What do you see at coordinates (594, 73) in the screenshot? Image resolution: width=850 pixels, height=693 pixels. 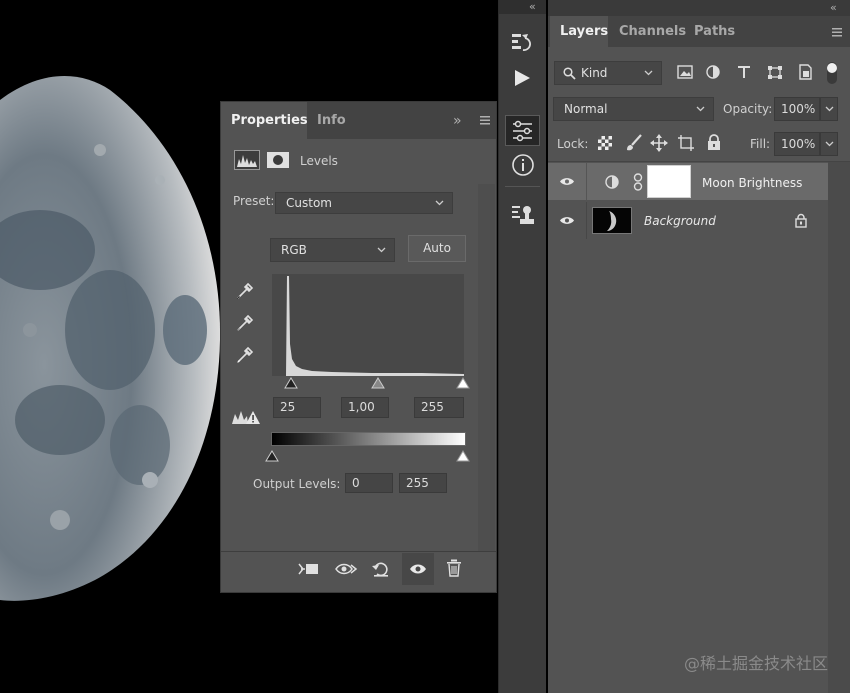 I see `filter-kind-value: Kind` at bounding box center [594, 73].